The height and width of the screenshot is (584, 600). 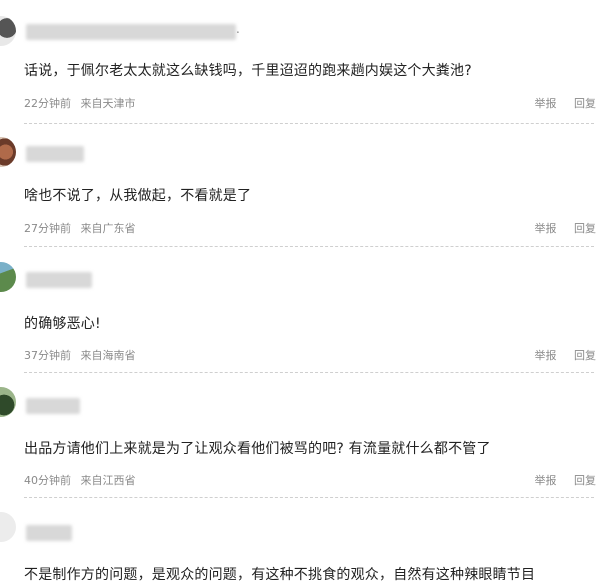 I want to click on comment-location: 来自天津市, so click(x=108, y=103).